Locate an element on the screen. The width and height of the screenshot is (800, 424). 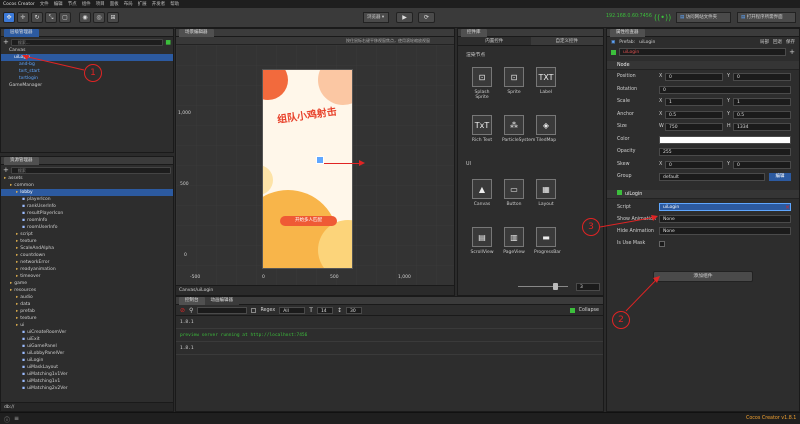
open-sim-folder-button: ▤ 访问网站文件夹 is located at coordinates (703, 17).